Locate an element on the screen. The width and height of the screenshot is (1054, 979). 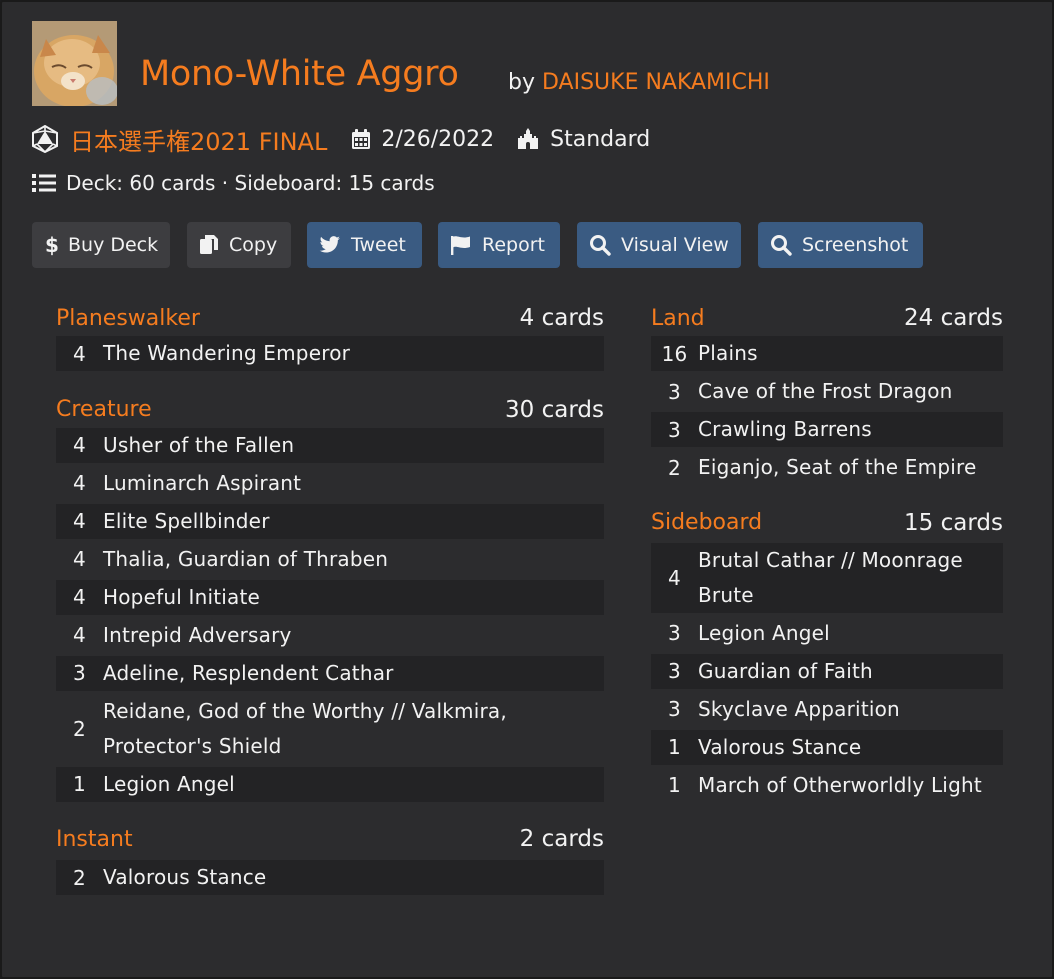
card-qty: 16 is located at coordinates (674, 353).